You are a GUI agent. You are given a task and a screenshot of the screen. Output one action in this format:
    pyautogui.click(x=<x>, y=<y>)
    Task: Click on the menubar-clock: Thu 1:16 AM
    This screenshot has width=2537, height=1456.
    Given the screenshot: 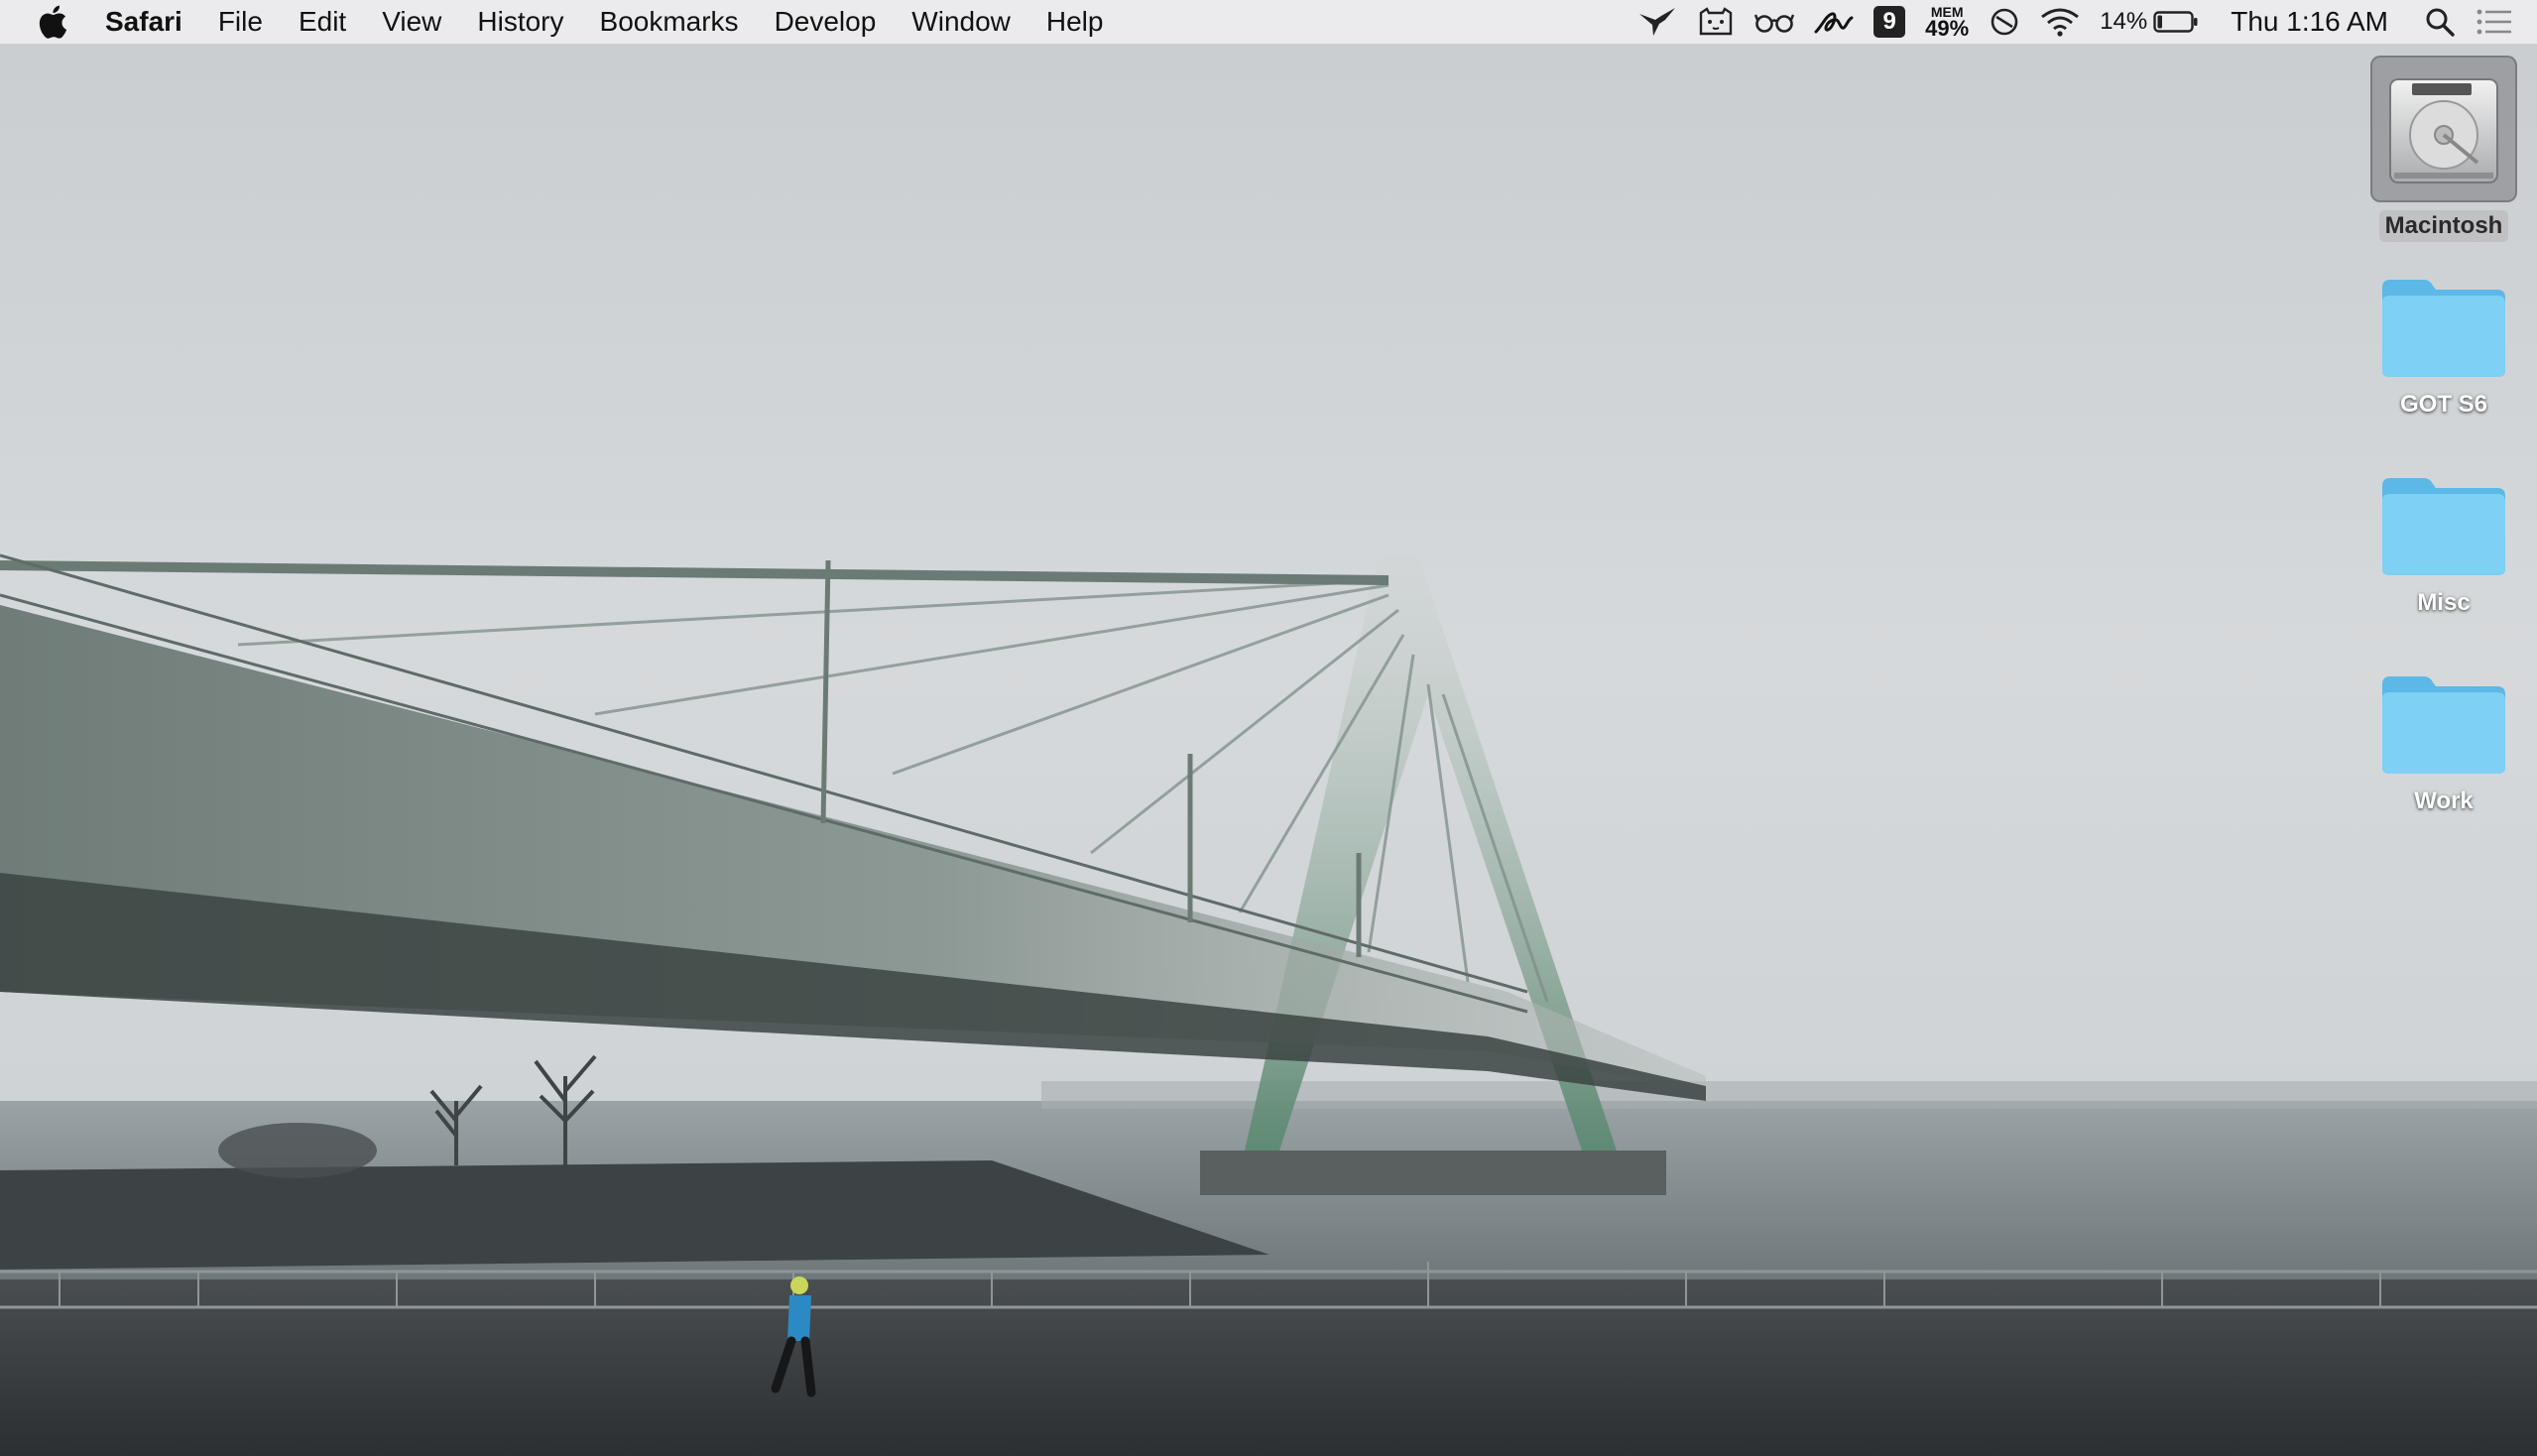 What is the action you would take?
    pyautogui.click(x=2309, y=22)
    